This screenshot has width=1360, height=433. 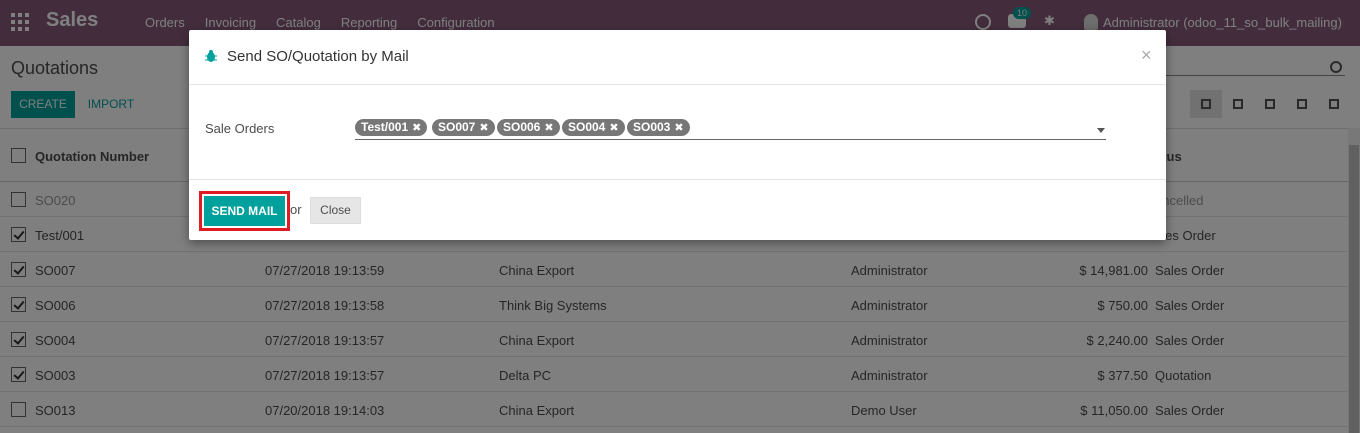 I want to click on tag-test-001: Test/001 ✖, so click(x=391, y=127).